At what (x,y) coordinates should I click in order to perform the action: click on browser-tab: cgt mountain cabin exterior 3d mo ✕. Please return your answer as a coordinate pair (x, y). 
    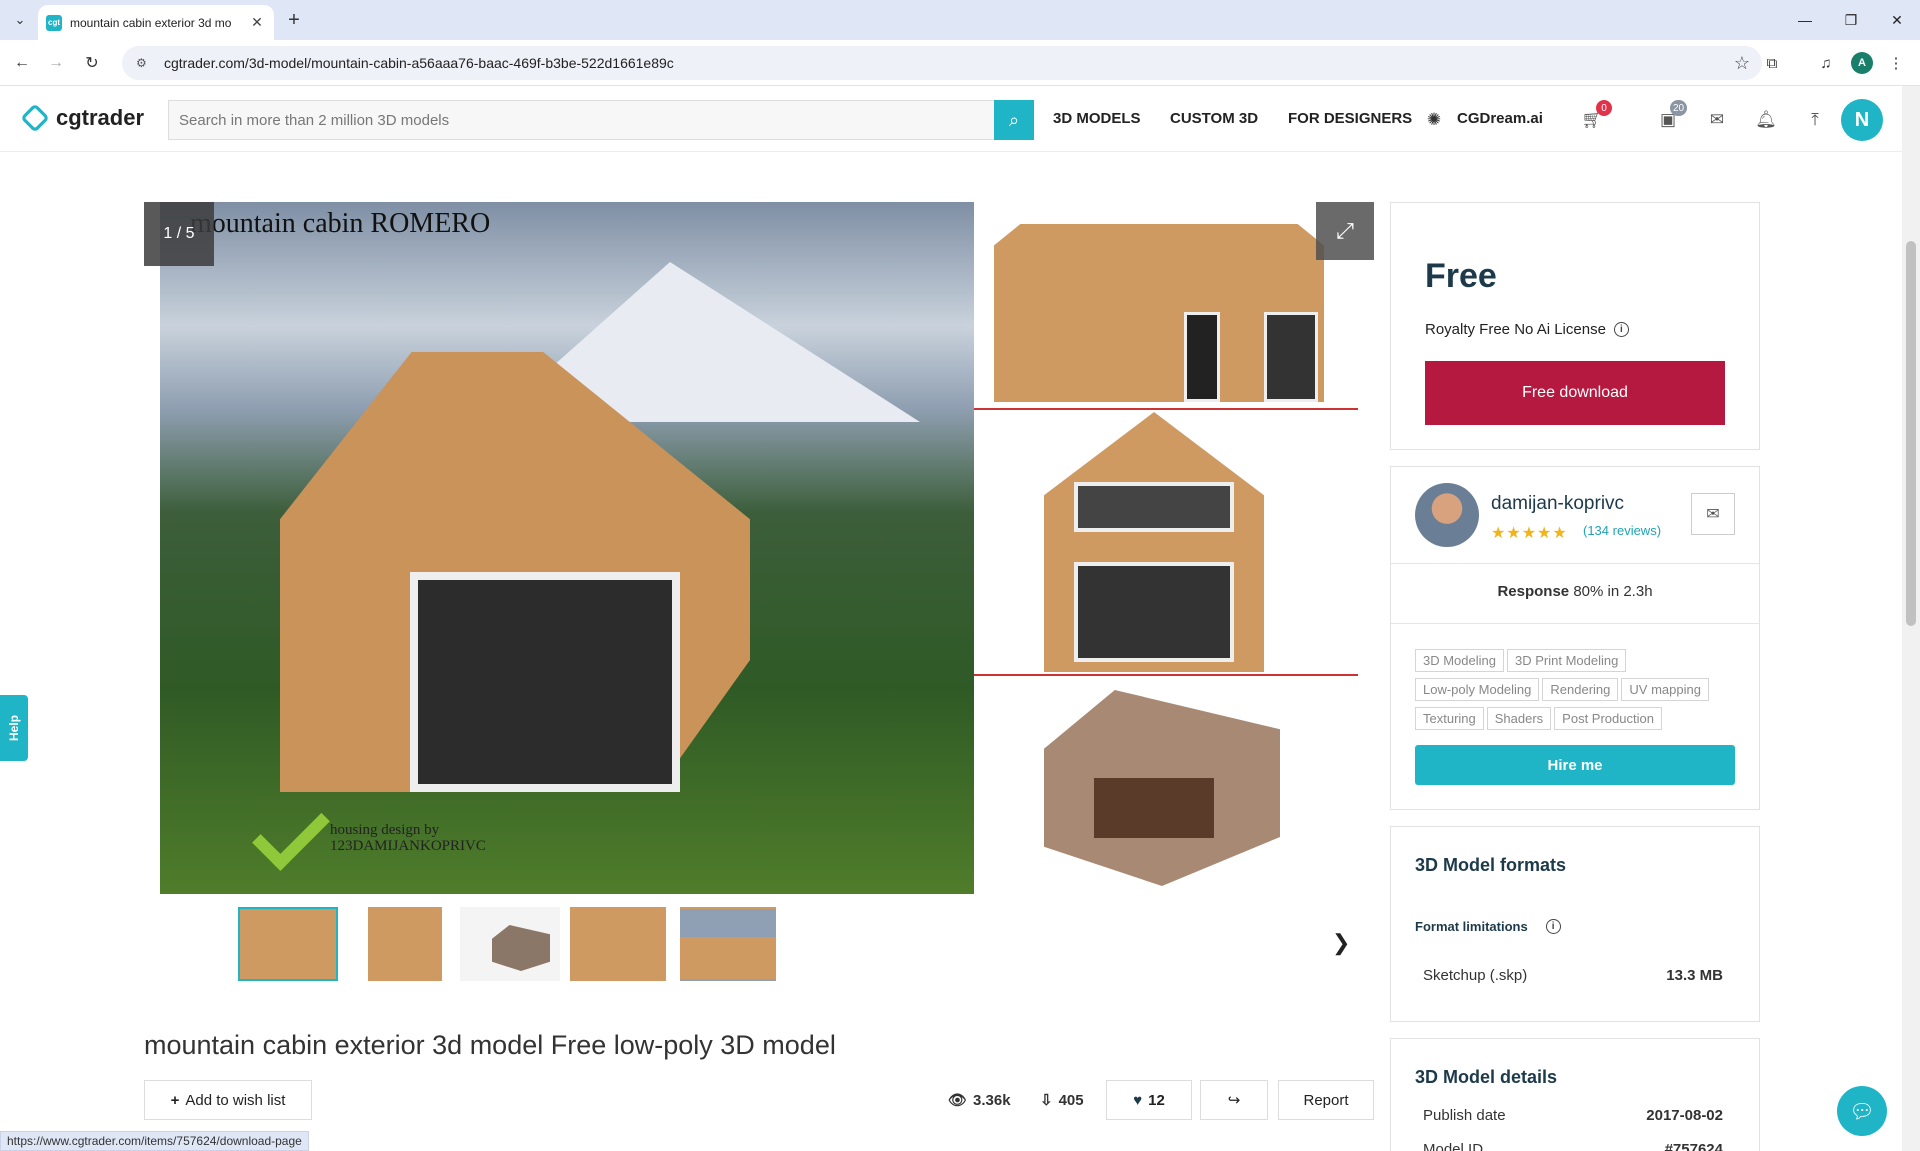
    Looking at the image, I should click on (156, 22).